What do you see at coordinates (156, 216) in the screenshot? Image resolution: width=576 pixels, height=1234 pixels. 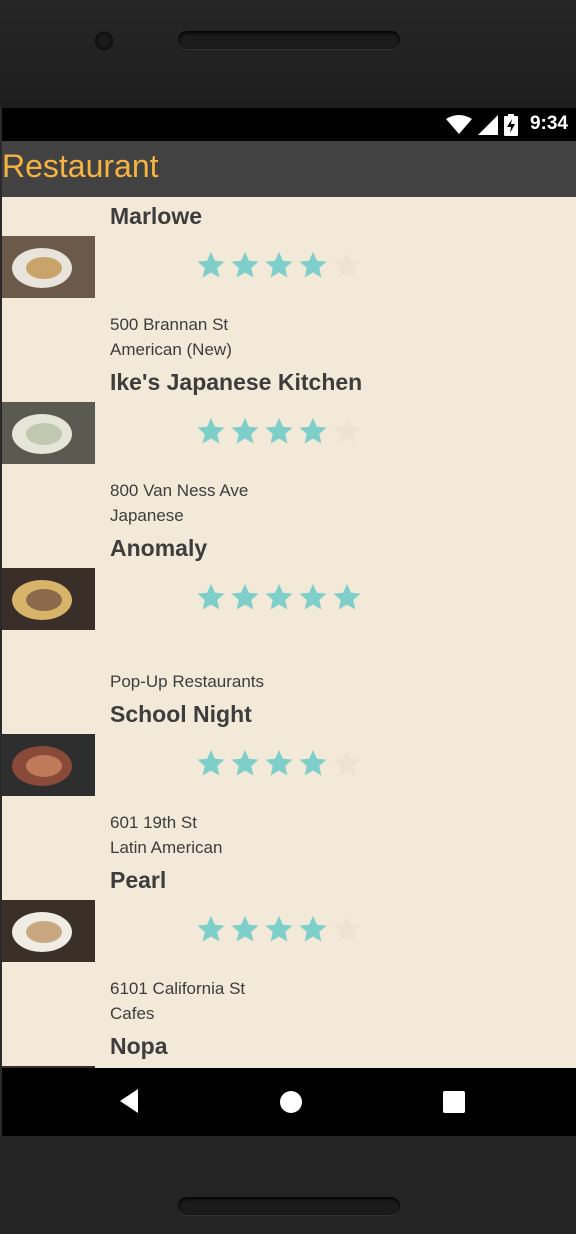 I see `restaurant-name: Marlowe` at bounding box center [156, 216].